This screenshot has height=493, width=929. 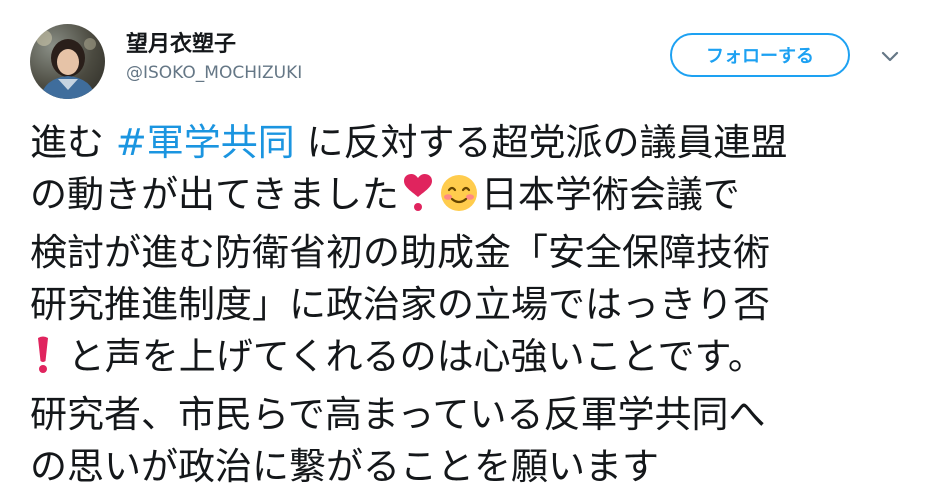 I want to click on chevron-down-icon, so click(x=890, y=56).